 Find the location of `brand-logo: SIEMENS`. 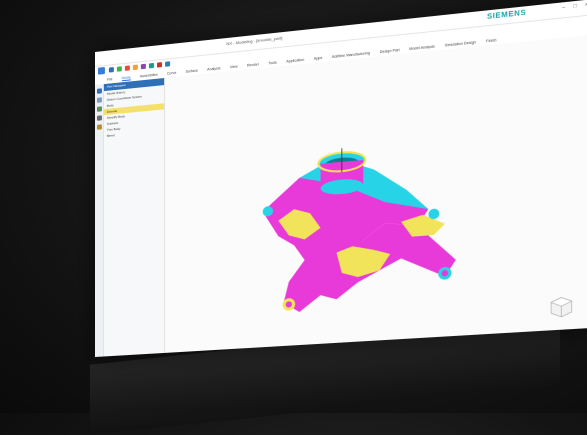

brand-logo: SIEMENS is located at coordinates (506, 15).